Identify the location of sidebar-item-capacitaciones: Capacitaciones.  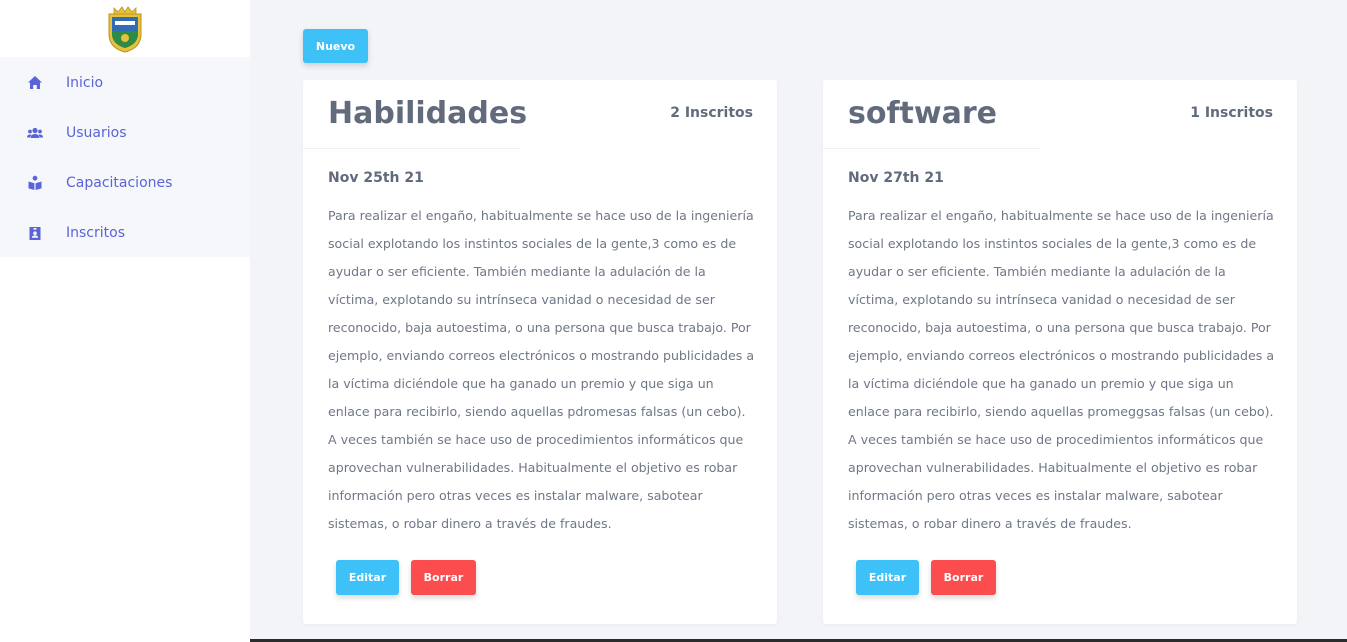
(125, 183).